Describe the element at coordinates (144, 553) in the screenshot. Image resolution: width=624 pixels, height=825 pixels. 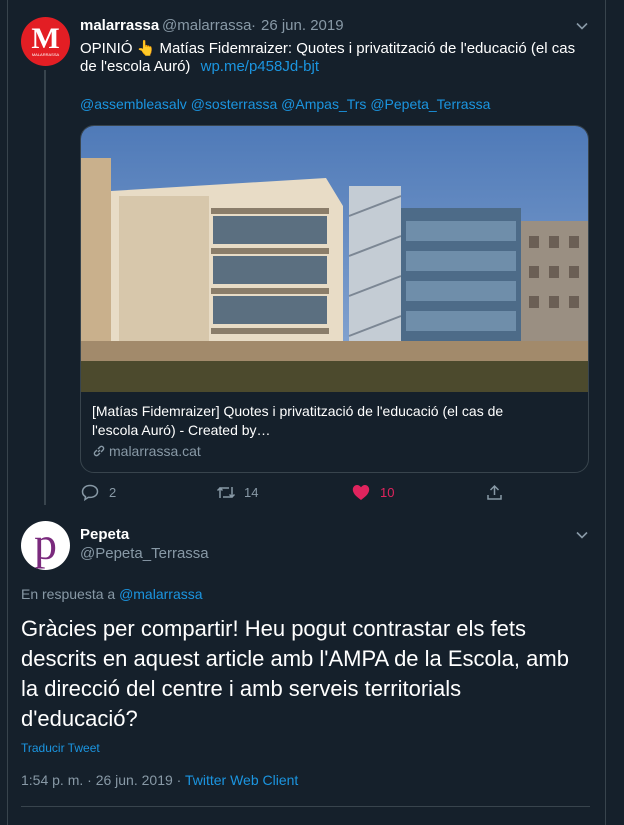
I see `author-handle: @Pepeta_Terrassa` at that location.